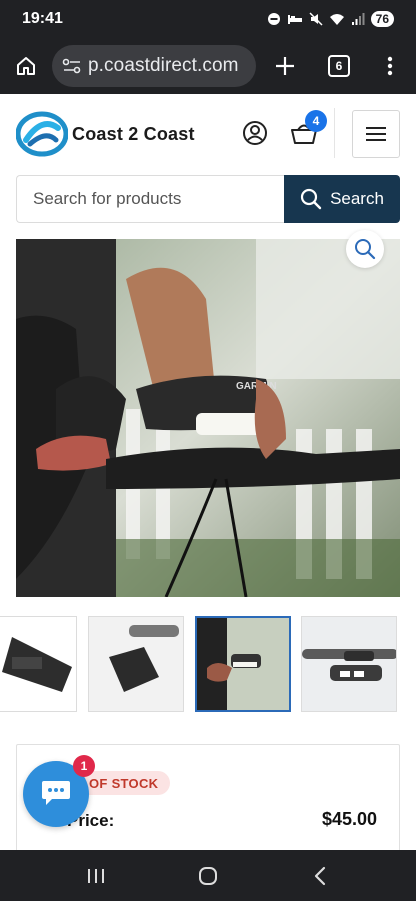 The width and height of the screenshot is (416, 901). I want to click on plus-icon, so click(285, 66).